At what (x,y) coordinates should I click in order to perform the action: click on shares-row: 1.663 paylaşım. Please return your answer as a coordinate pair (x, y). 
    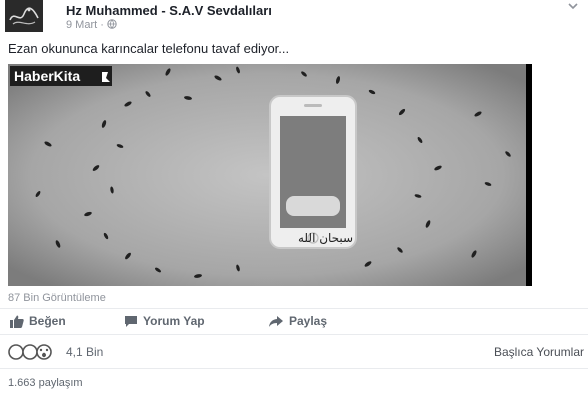
    Looking at the image, I should click on (294, 382).